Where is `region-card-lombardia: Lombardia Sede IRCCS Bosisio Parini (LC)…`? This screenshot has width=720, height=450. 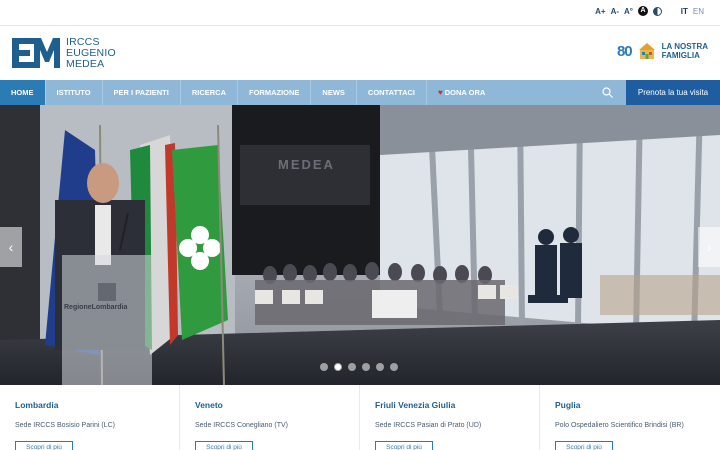
region-card-lombardia: Lombardia Sede IRCCS Bosisio Parini (LC)… is located at coordinates (90, 417).